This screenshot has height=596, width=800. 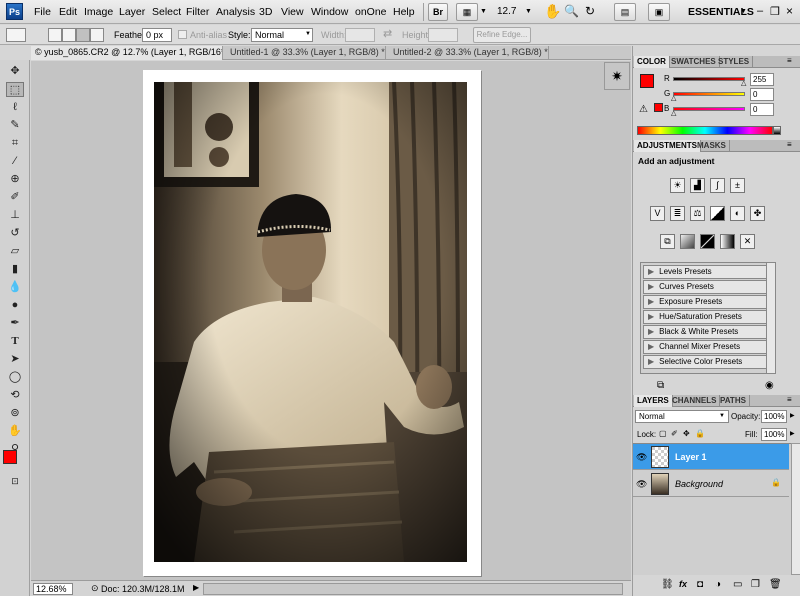 What do you see at coordinates (757, 213) in the screenshot?
I see `channel-mixer-icon: ✤` at bounding box center [757, 213].